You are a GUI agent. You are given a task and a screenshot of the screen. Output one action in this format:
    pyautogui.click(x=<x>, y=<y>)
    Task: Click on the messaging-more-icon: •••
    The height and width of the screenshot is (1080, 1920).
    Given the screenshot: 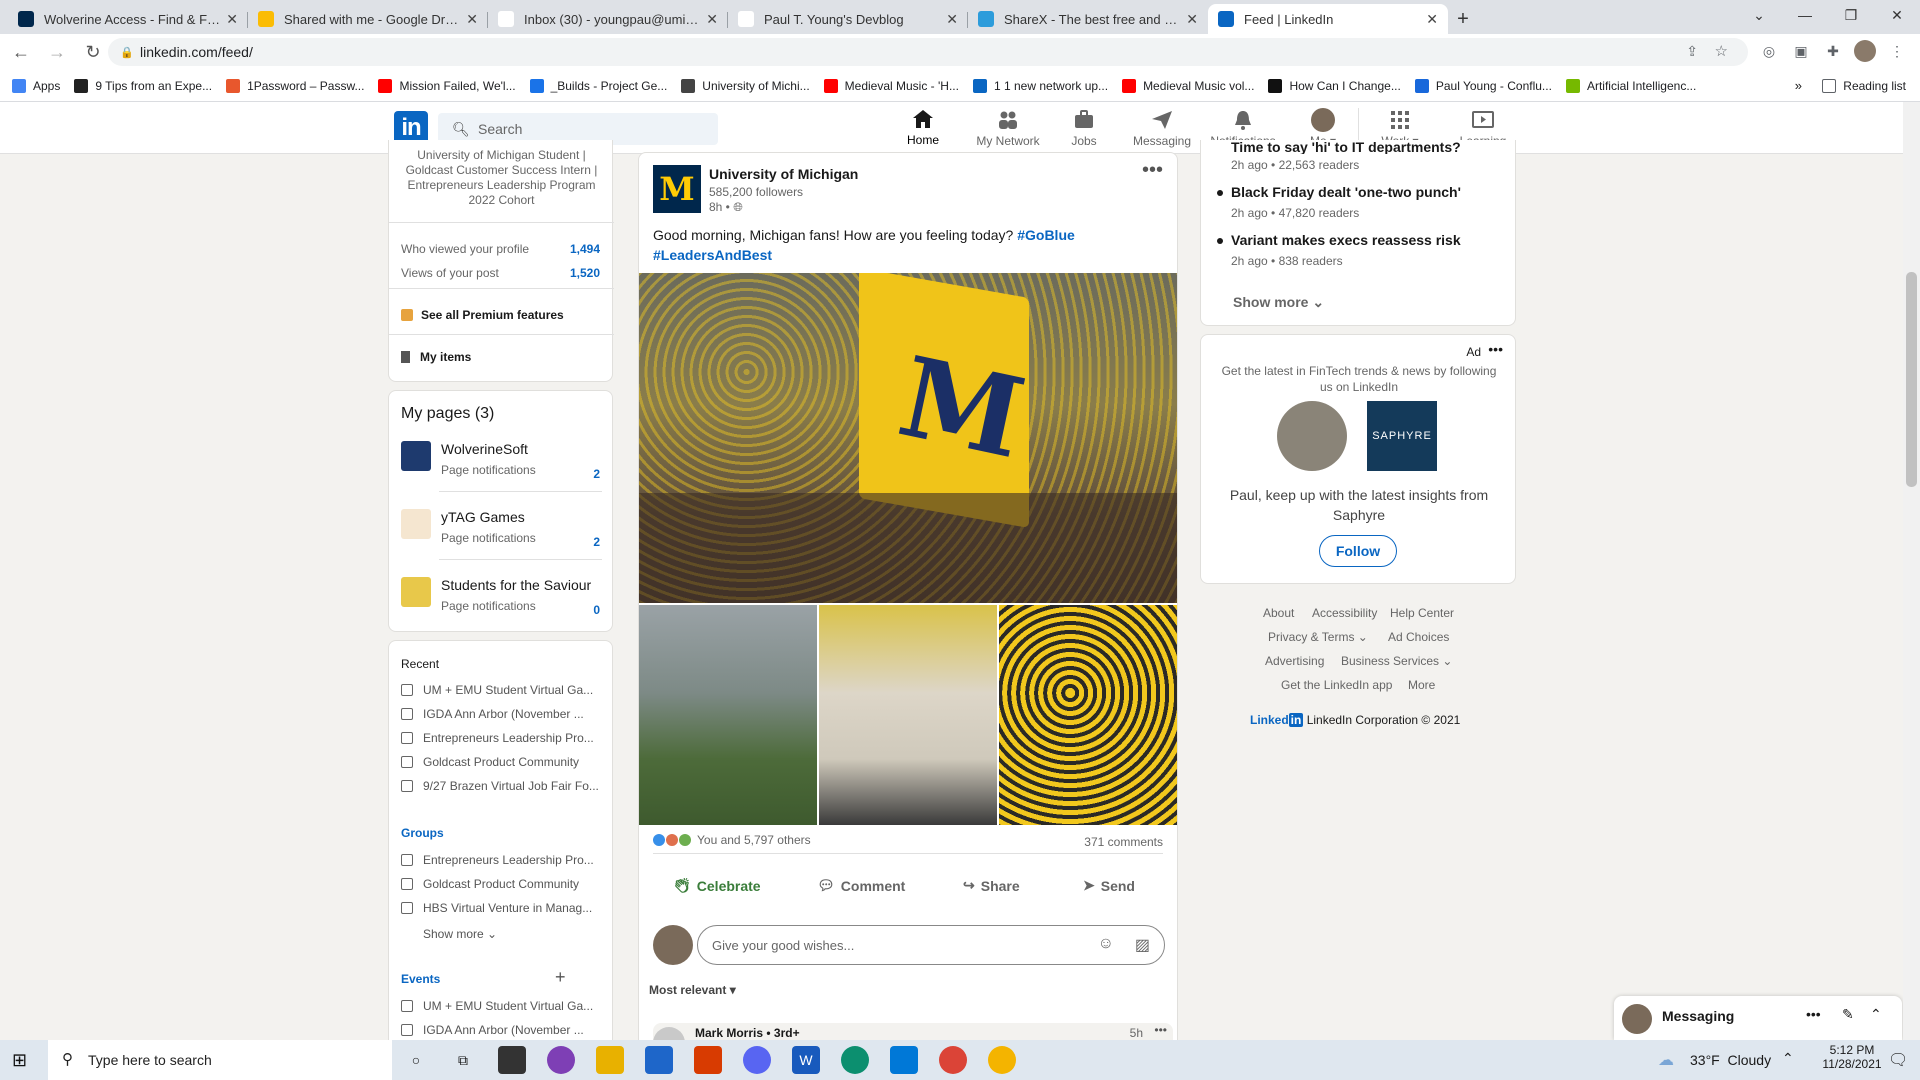 What is the action you would take?
    pyautogui.click(x=1813, y=1014)
    